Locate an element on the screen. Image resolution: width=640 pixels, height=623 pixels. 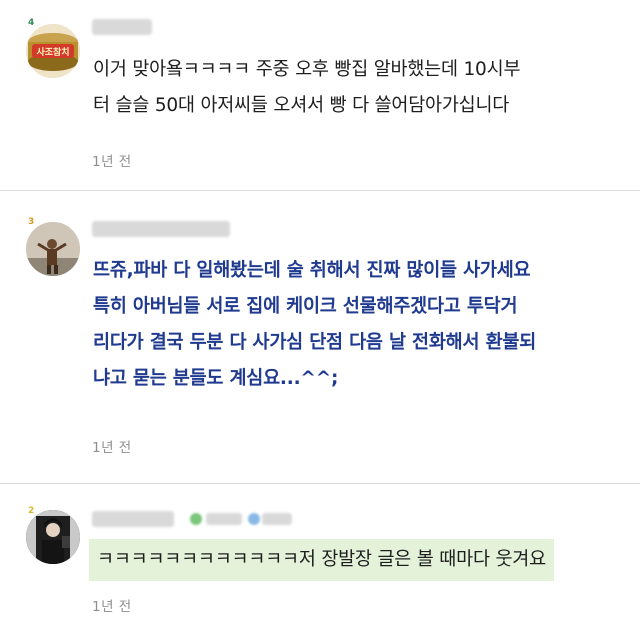
online-indicator-icon is located at coordinates (196, 519).